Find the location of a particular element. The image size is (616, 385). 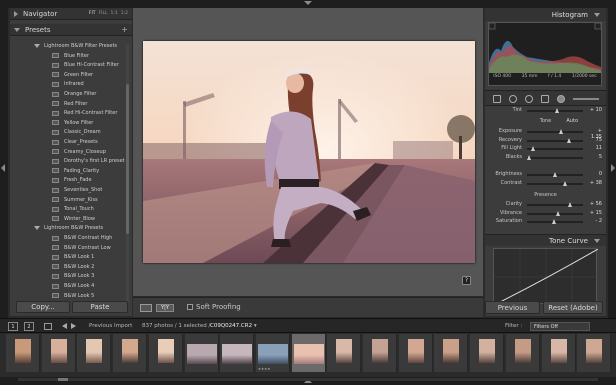

histogram-header: Histogram is located at coordinates (545, 14).